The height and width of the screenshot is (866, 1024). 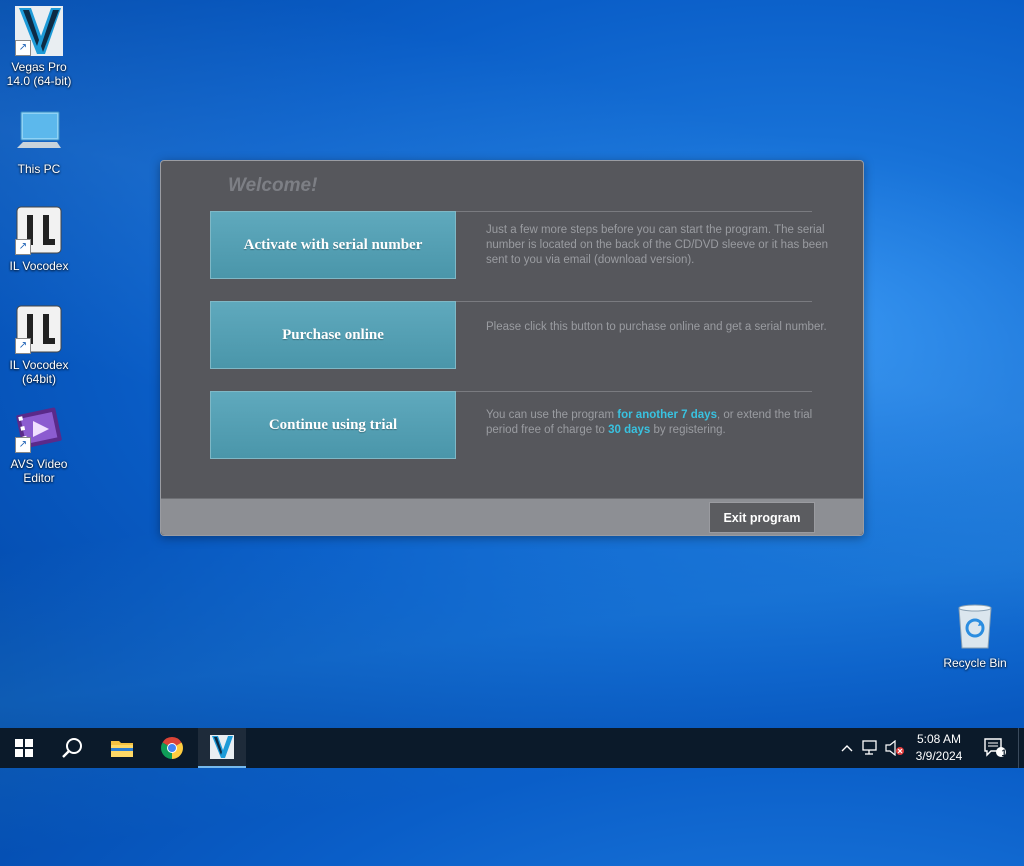 I want to click on activate-serial-button: Activate with serial number, so click(x=333, y=245).